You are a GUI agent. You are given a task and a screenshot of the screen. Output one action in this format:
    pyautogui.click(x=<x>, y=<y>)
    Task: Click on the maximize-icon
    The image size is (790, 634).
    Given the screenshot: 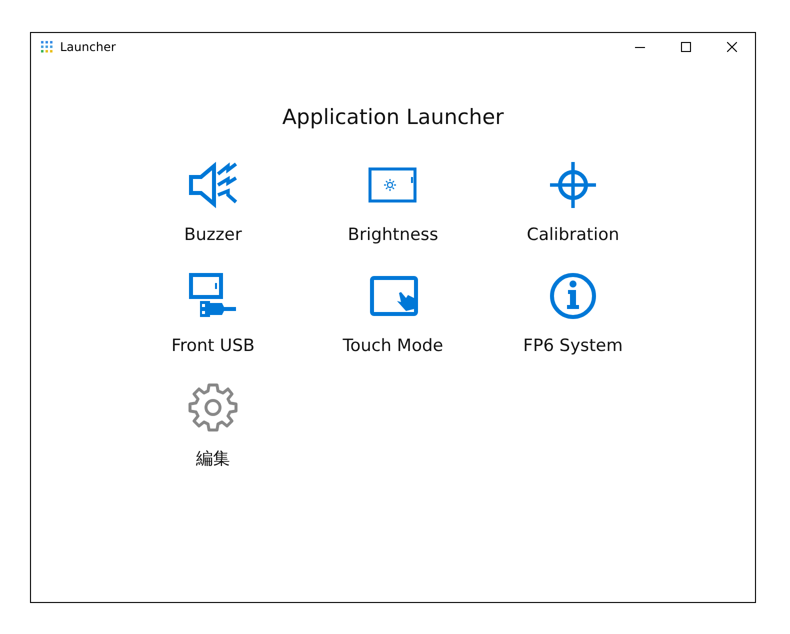 What is the action you would take?
    pyautogui.click(x=686, y=47)
    